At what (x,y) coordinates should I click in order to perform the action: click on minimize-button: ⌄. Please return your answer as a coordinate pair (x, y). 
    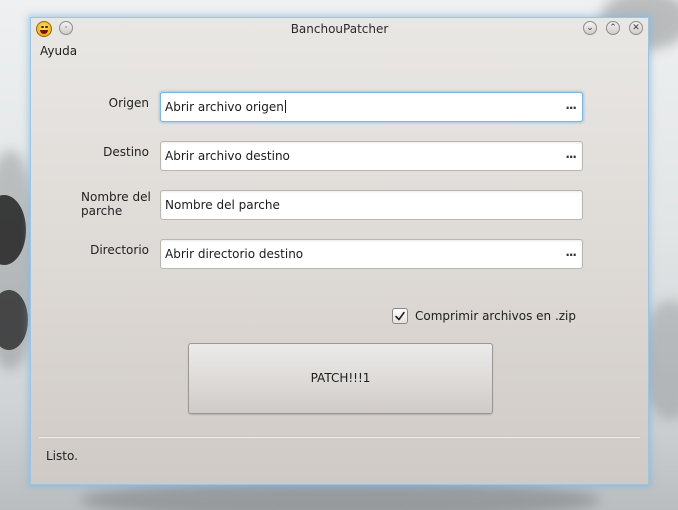
    Looking at the image, I should click on (590, 28).